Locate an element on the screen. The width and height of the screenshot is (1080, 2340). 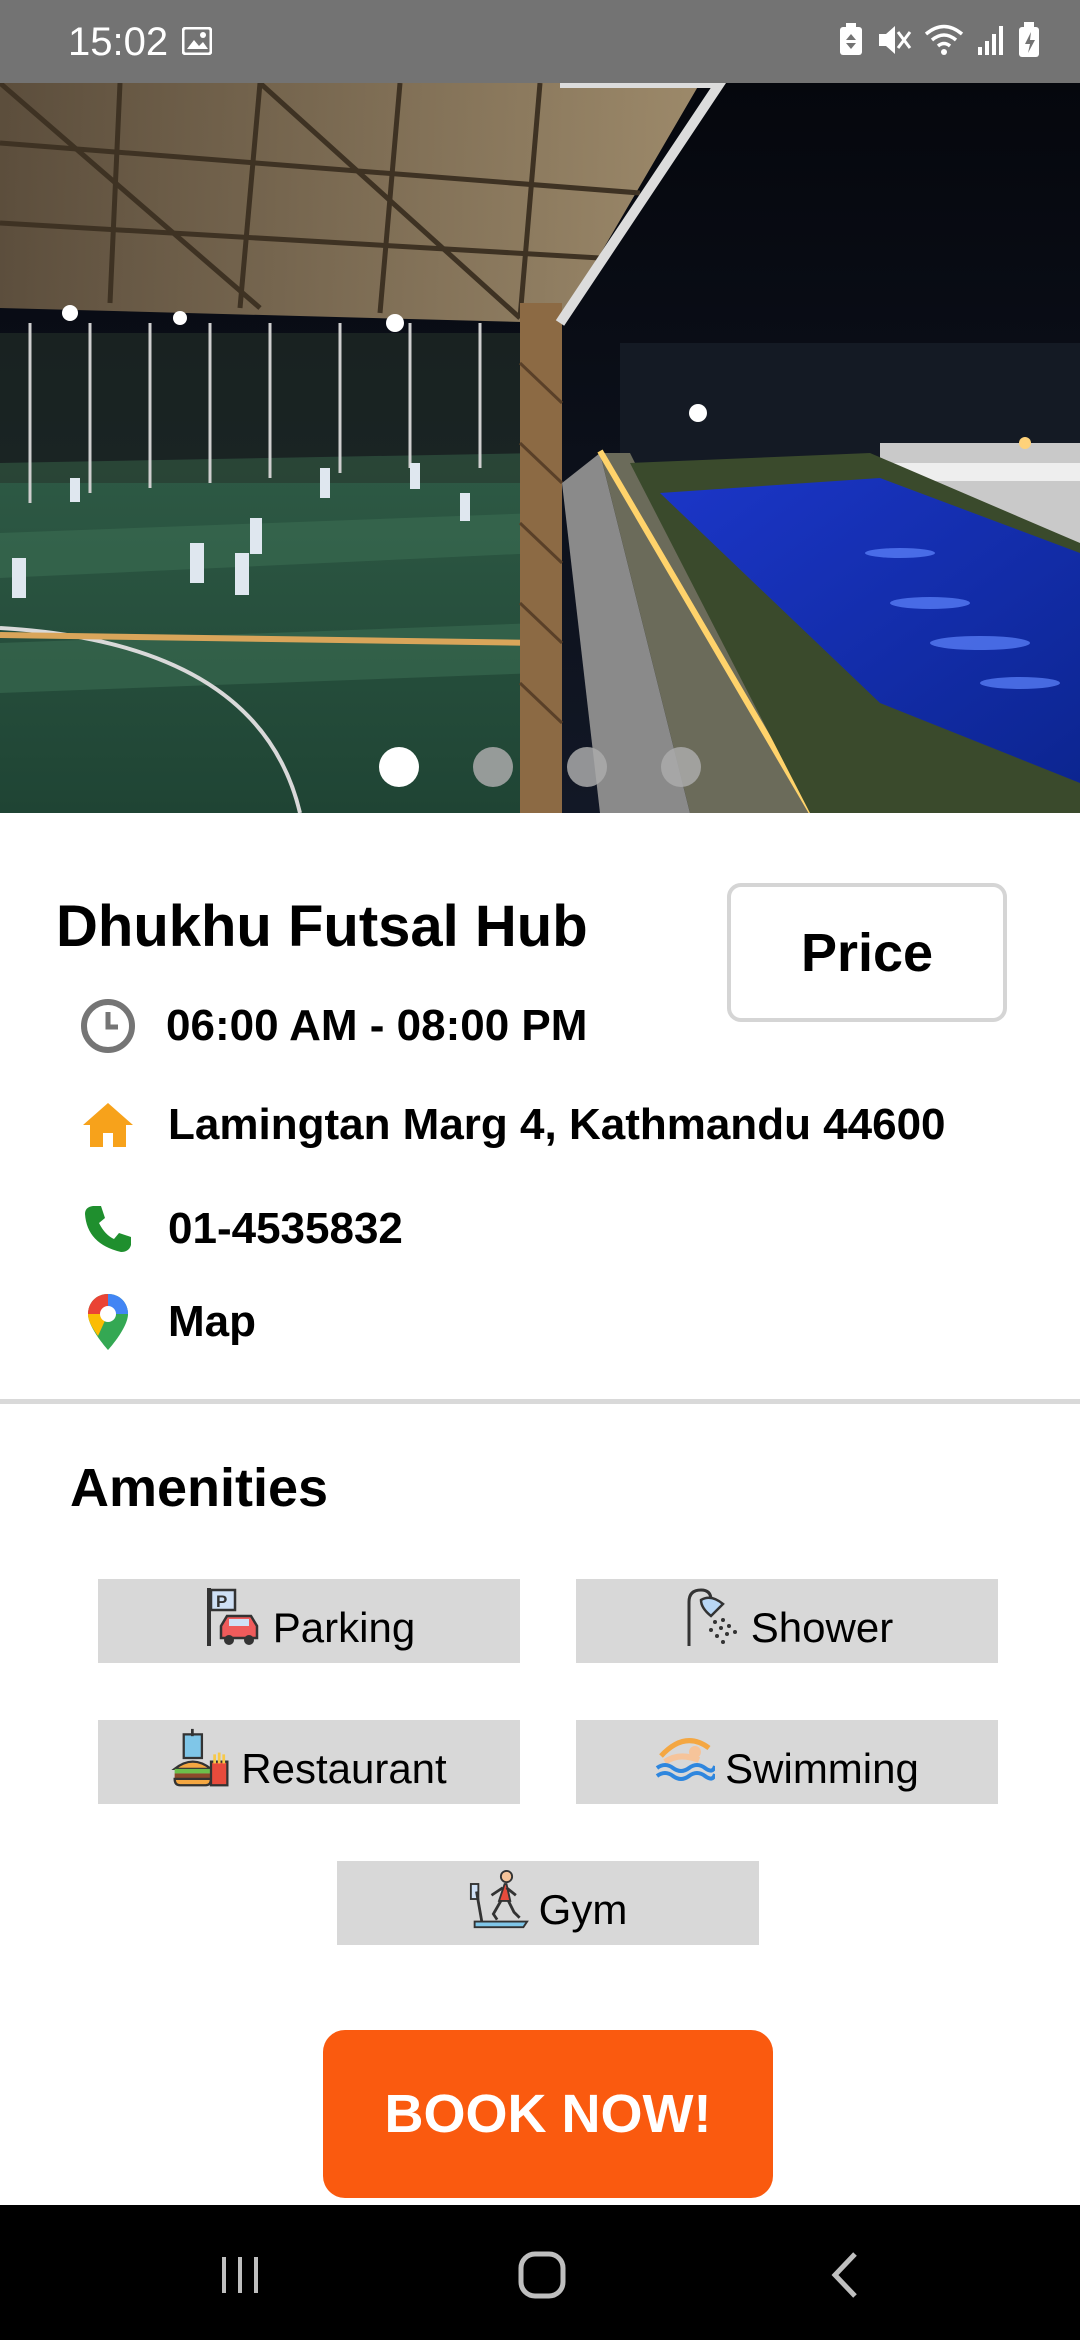
amenity-gym: Gym is located at coordinates (548, 1903).